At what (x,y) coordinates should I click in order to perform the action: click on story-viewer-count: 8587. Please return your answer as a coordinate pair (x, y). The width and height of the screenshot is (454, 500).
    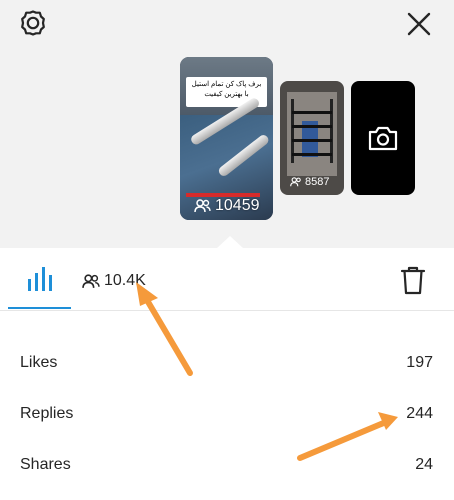
    Looking at the image, I should click on (309, 182).